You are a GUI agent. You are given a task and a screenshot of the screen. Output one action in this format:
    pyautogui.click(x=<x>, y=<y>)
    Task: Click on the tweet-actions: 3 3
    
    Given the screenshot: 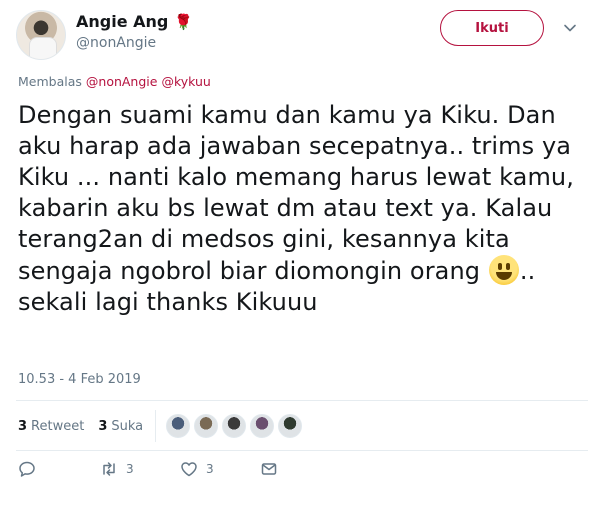 What is the action you would take?
    pyautogui.click(x=168, y=472)
    